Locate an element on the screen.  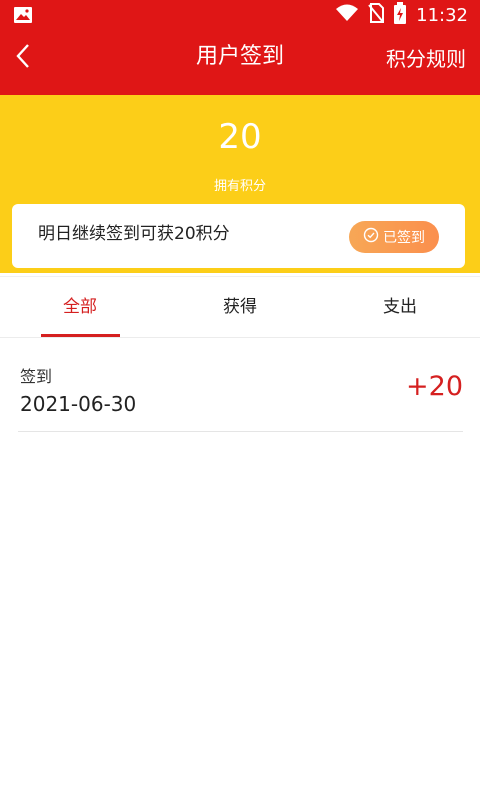
record-date: 2021-06-30 is located at coordinates (78, 404).